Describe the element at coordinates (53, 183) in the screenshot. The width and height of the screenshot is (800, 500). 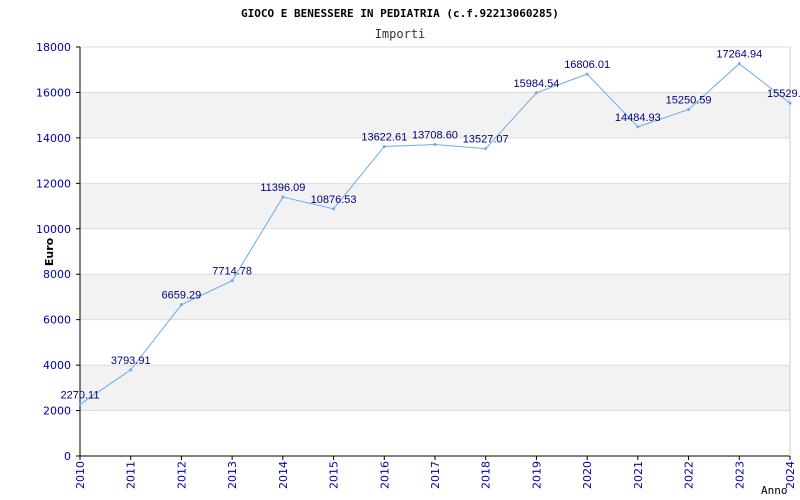
I see `y-tick-label: 12000` at that location.